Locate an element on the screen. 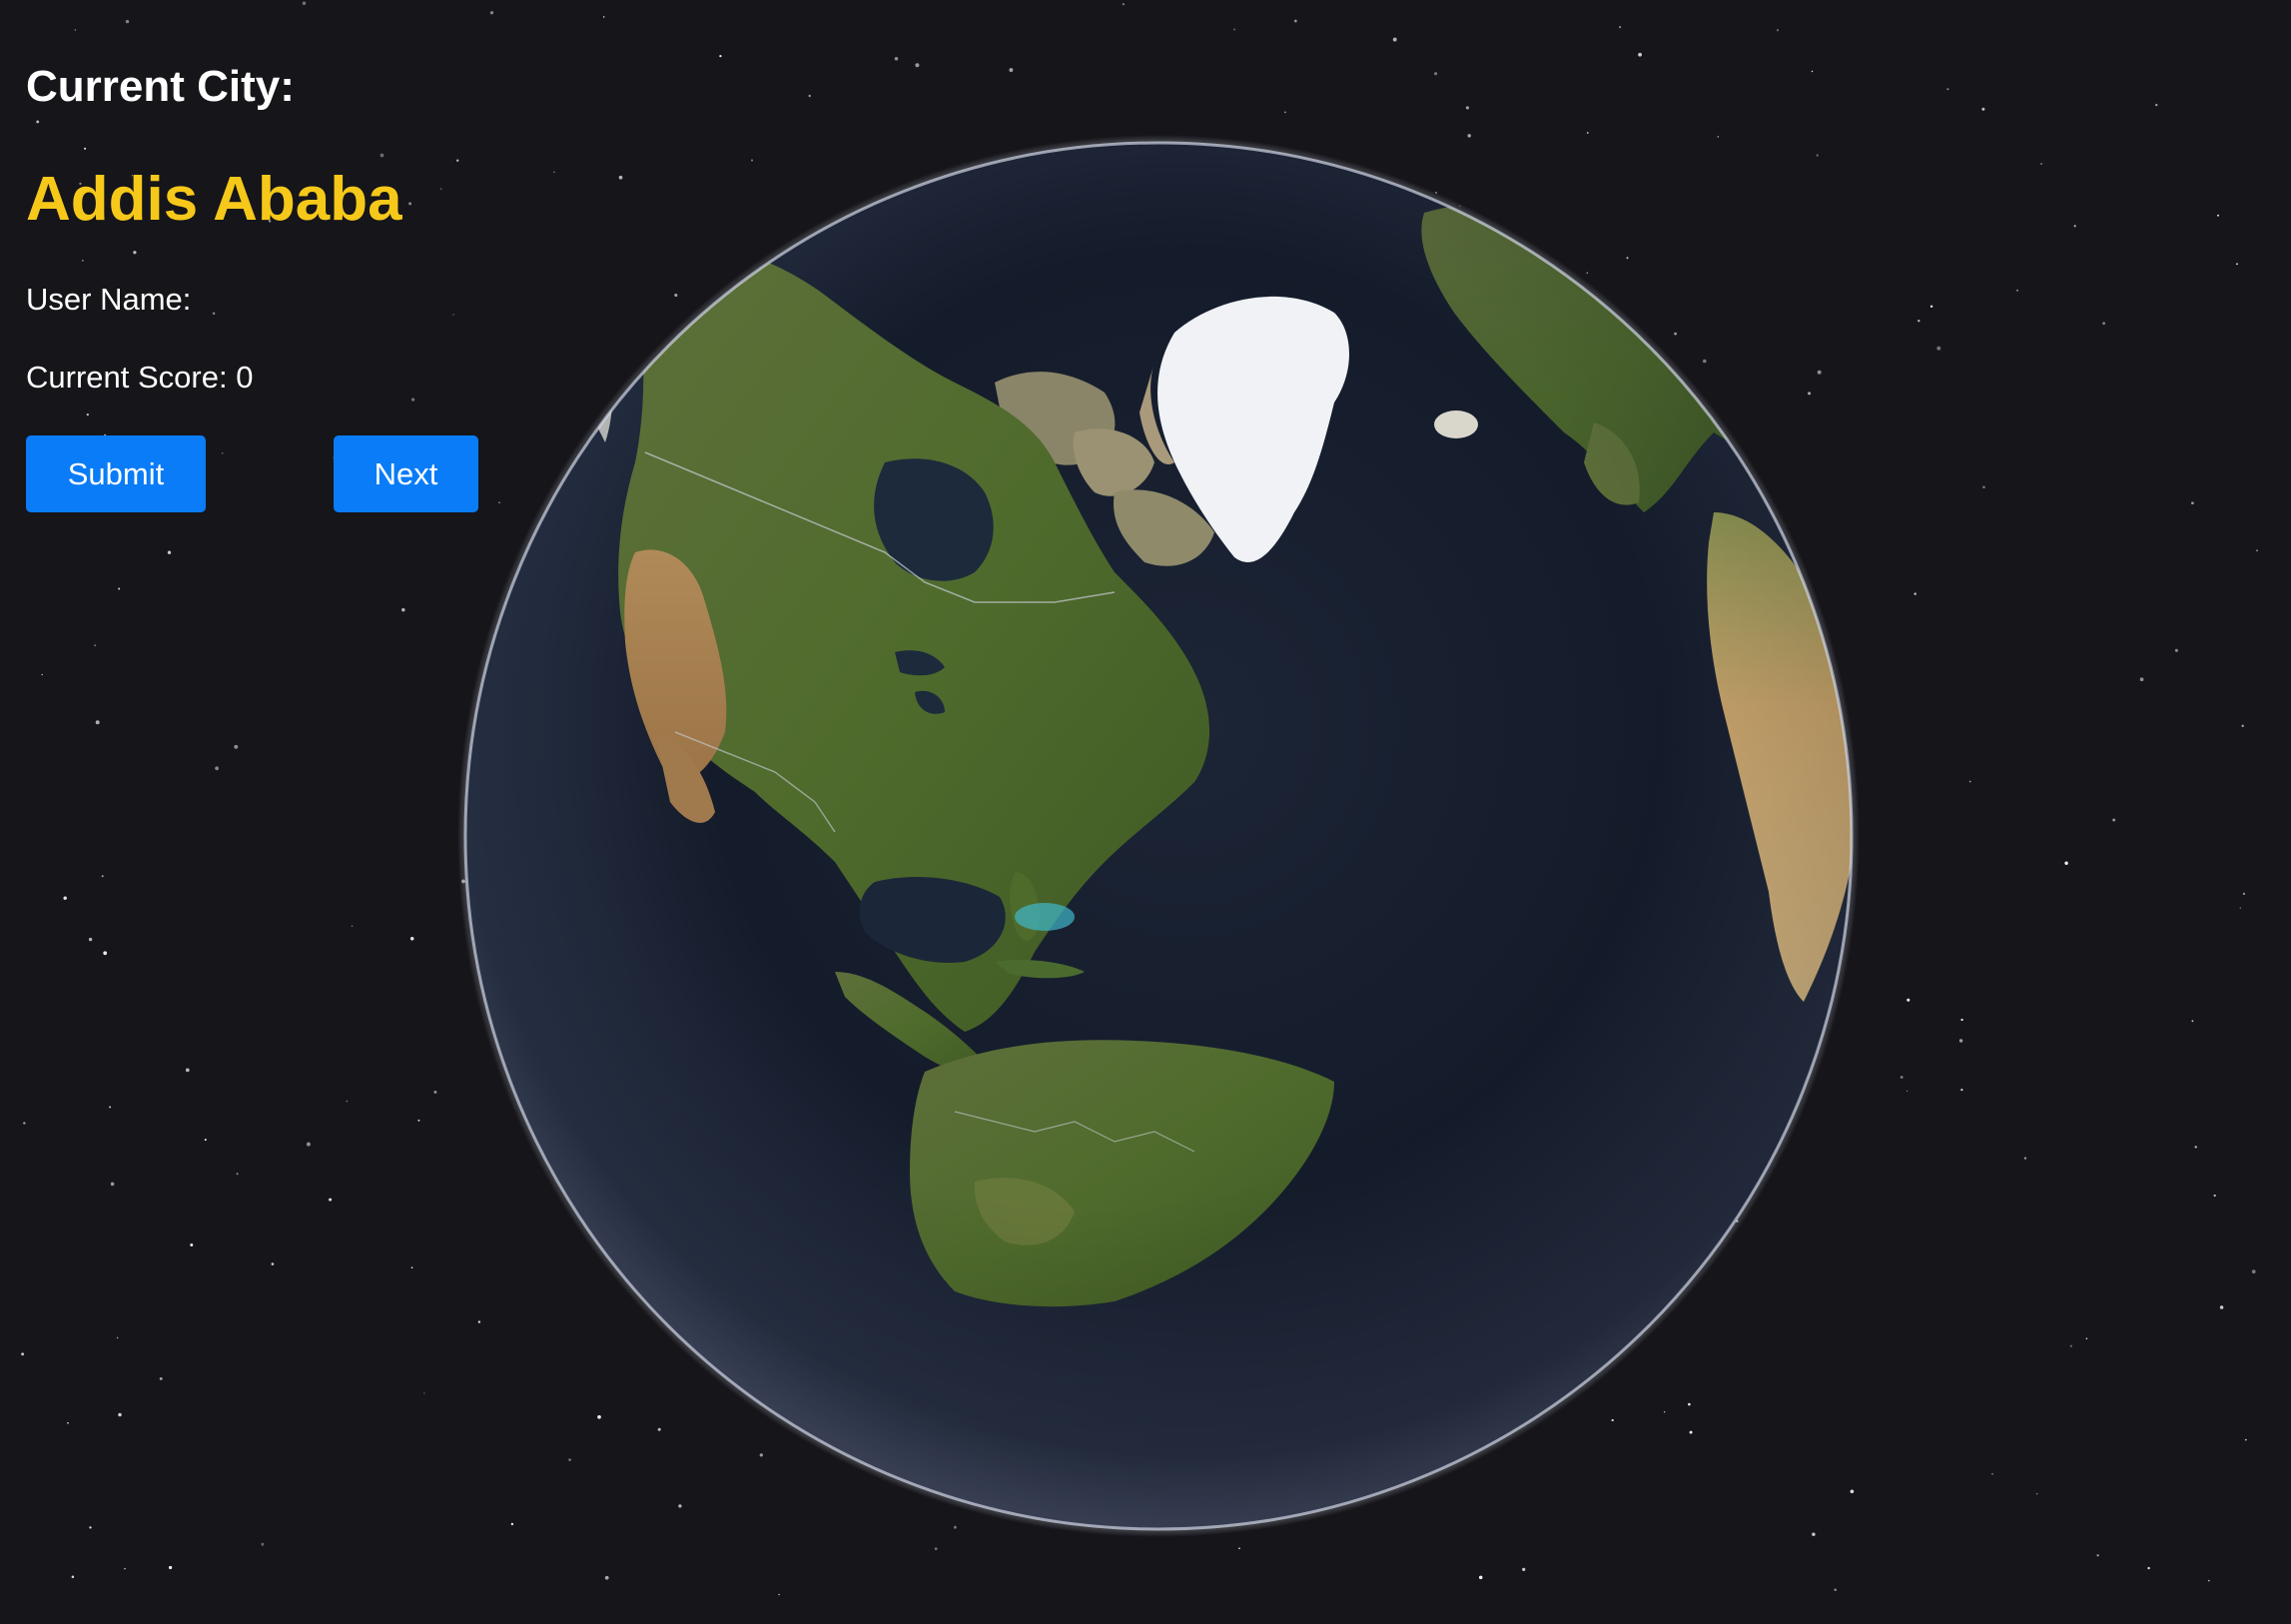 The width and height of the screenshot is (2291, 1624). current-city-name: Addis Ababa is located at coordinates (214, 199).